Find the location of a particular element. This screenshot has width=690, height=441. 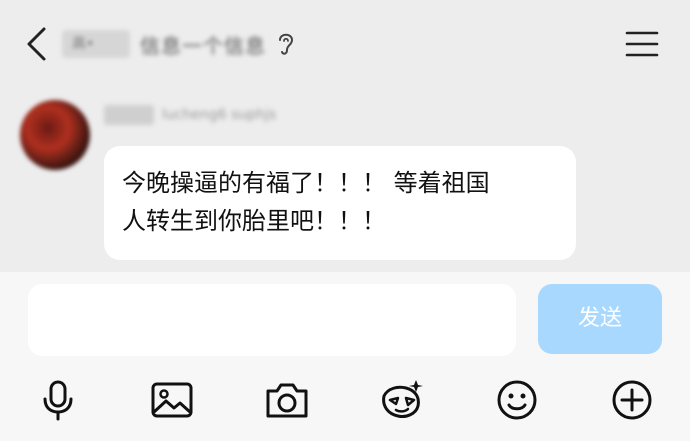

message-input is located at coordinates (272, 320).